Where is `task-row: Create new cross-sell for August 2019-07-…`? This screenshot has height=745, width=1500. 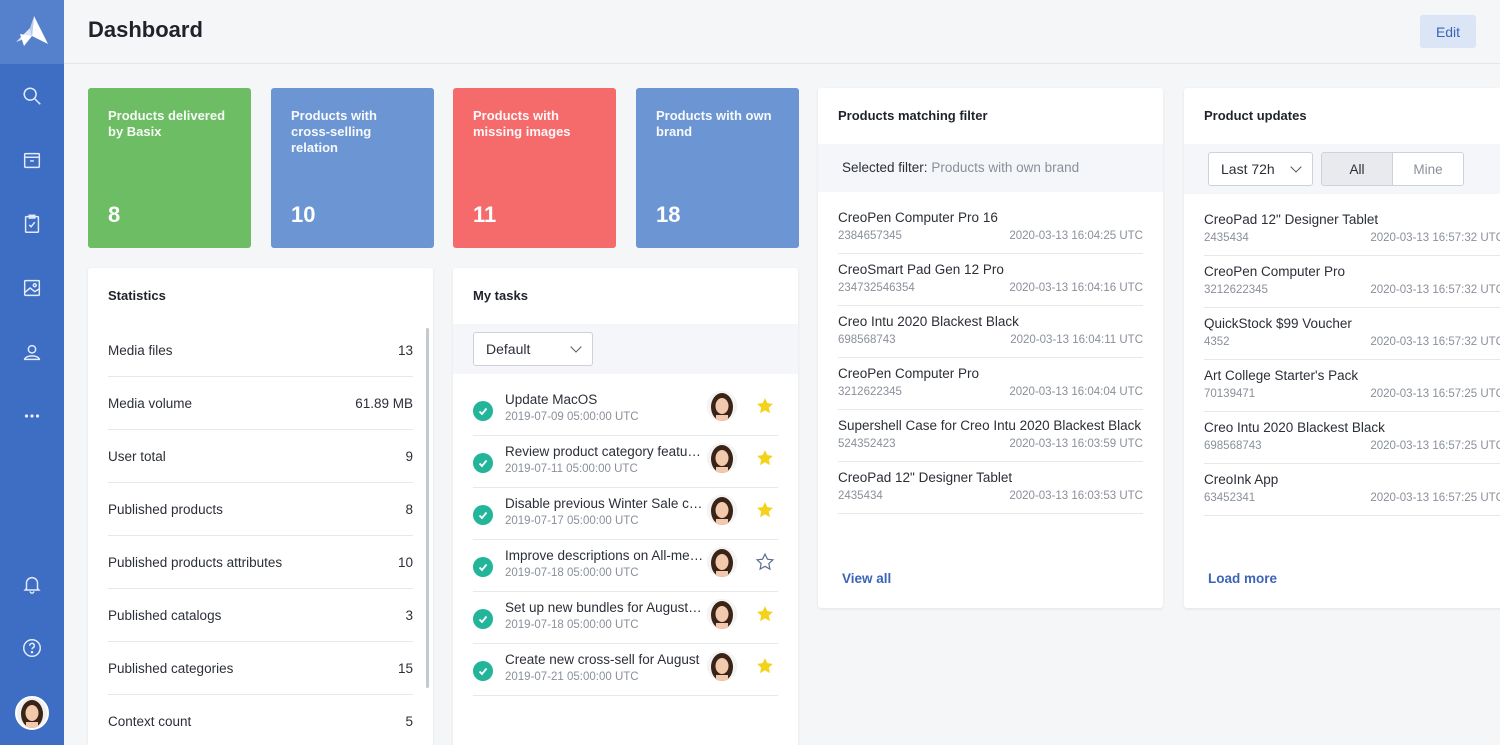 task-row: Create new cross-sell for August 2019-07-… is located at coordinates (625, 670).